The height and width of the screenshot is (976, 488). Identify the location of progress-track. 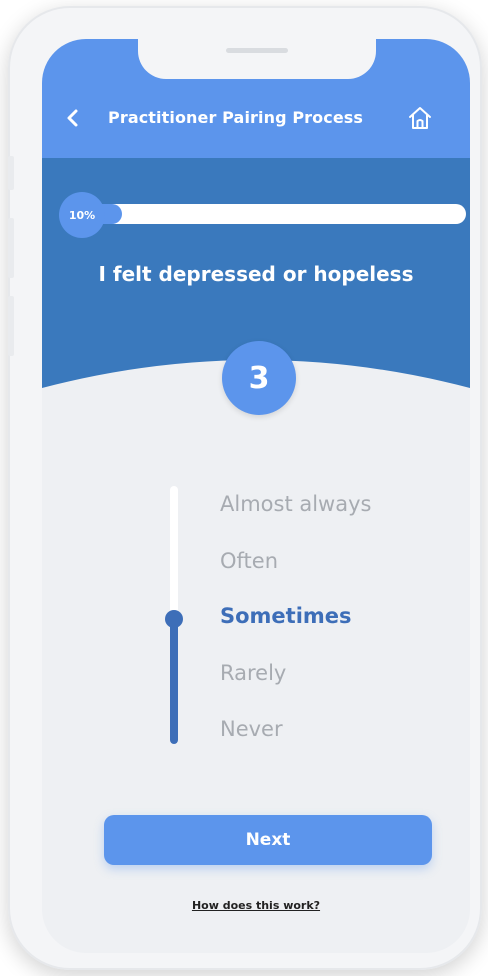
(264, 214).